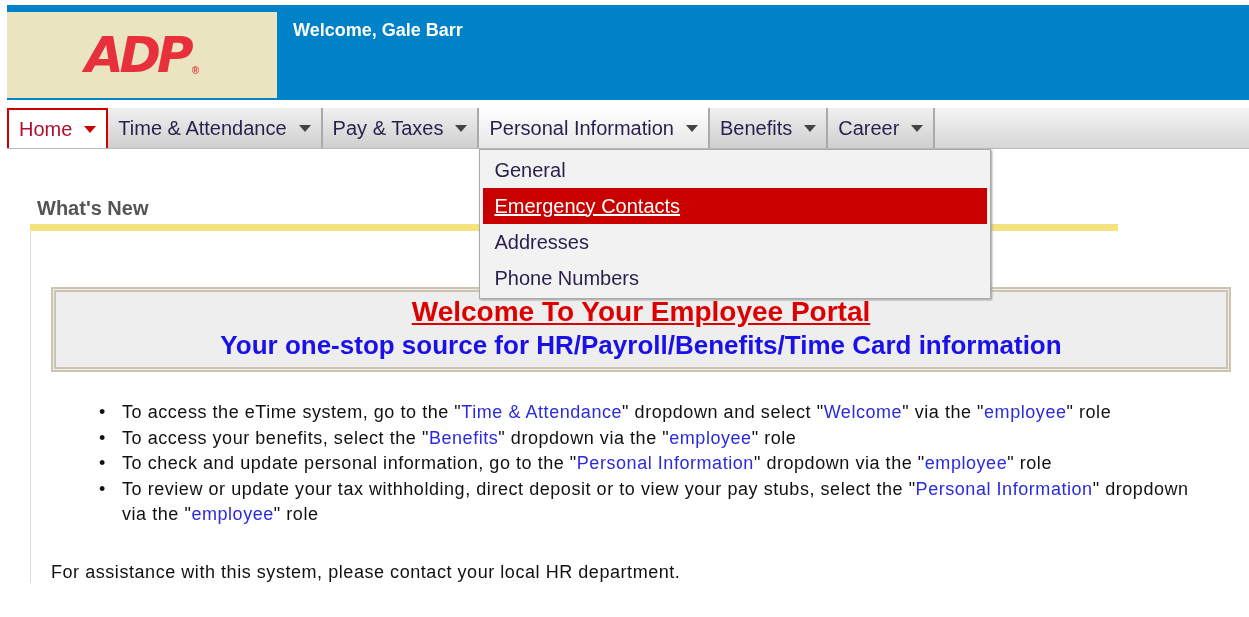  Describe the element at coordinates (769, 128) in the screenshot. I see `nav-tab: Benefits` at that location.